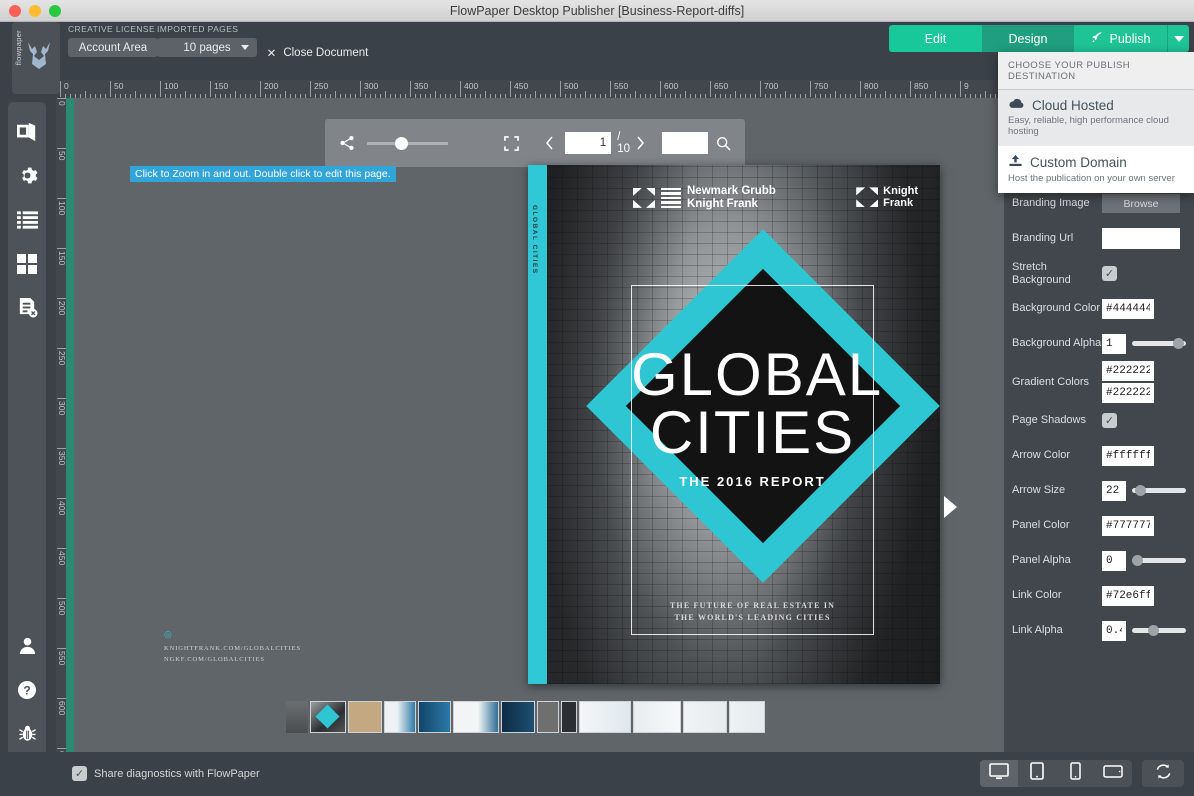 This screenshot has width=1194, height=796. Describe the element at coordinates (1096, 71) in the screenshot. I see `publish-menu-header: CHOOSE YOUR PUBLISH DESTINATION` at that location.